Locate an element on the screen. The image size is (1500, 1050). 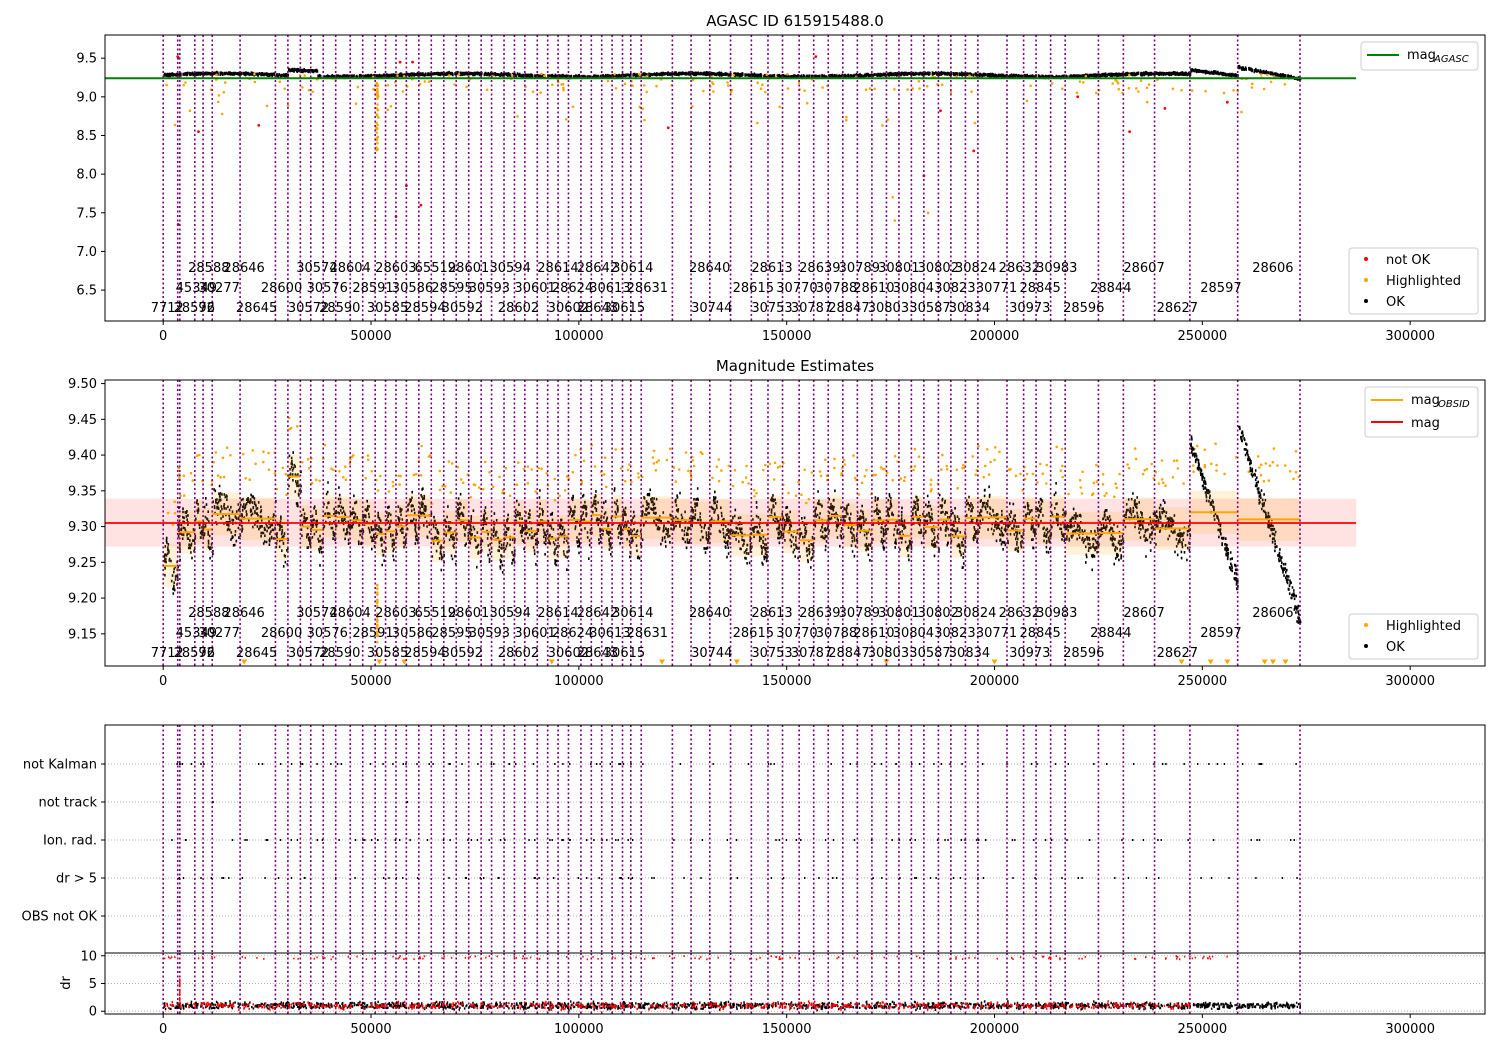
obsid-label: 30615 is located at coordinates (624, 653).